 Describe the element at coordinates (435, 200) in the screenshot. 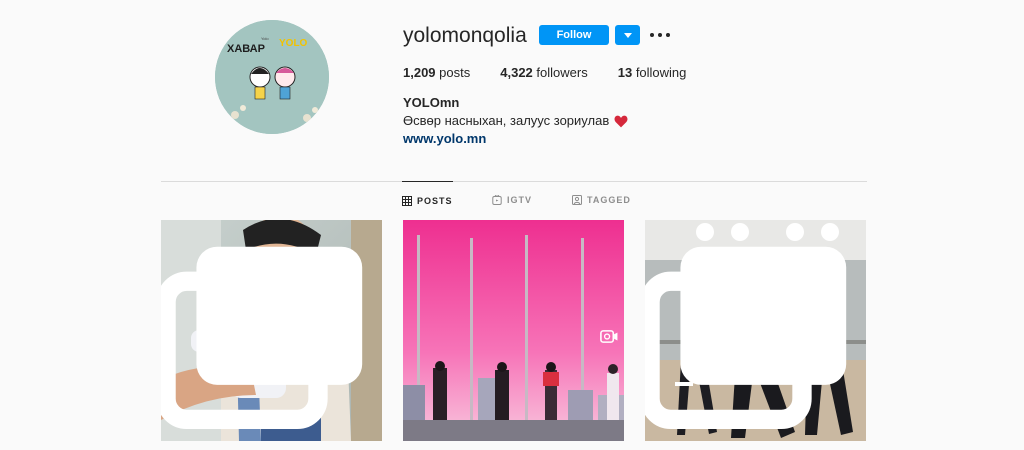

I see `tab-posts-label: POSTS` at that location.